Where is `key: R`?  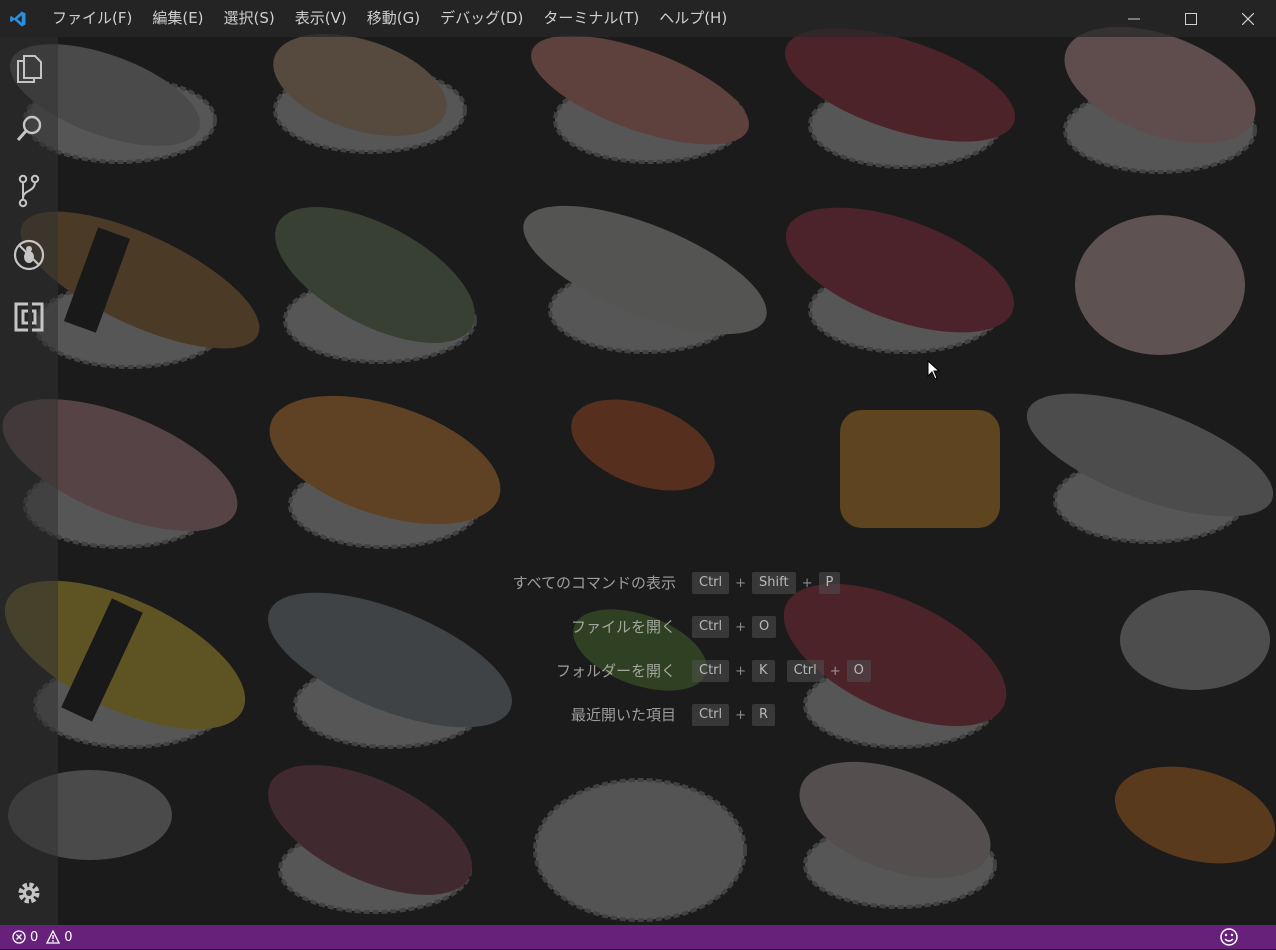
key: R is located at coordinates (764, 715).